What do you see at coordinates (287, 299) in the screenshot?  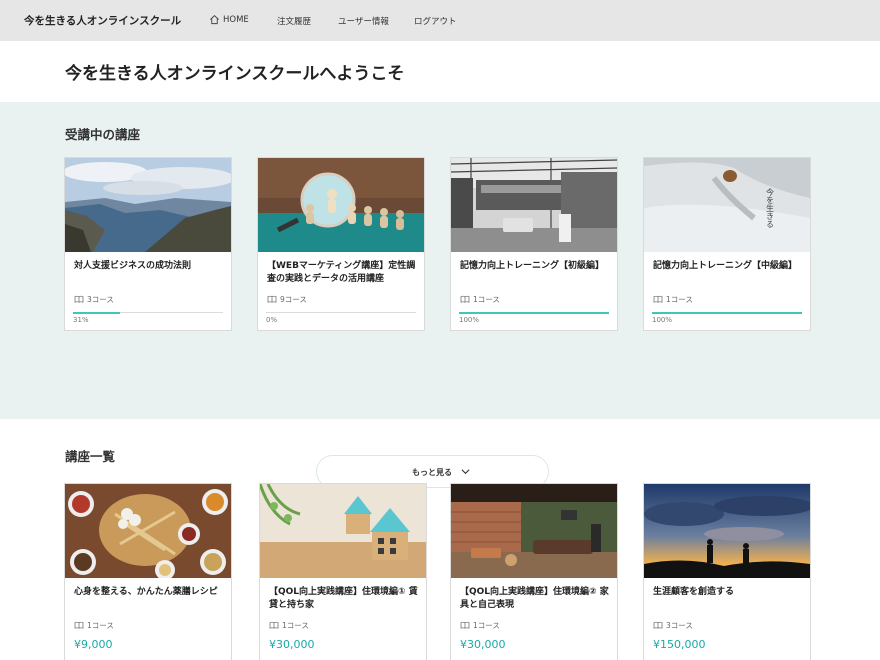 I see `course-count: 9コース` at bounding box center [287, 299].